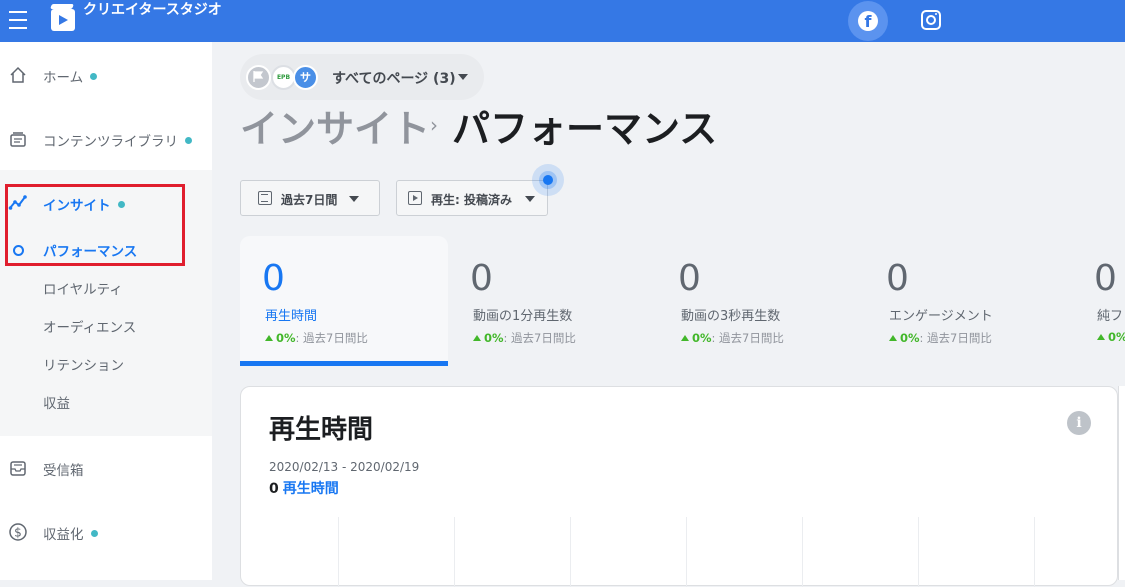 The width and height of the screenshot is (1125, 587). I want to click on metric-tab-3sec-views: 0 動画の3秒再生数 0%: 過去7日間比, so click(760, 301).